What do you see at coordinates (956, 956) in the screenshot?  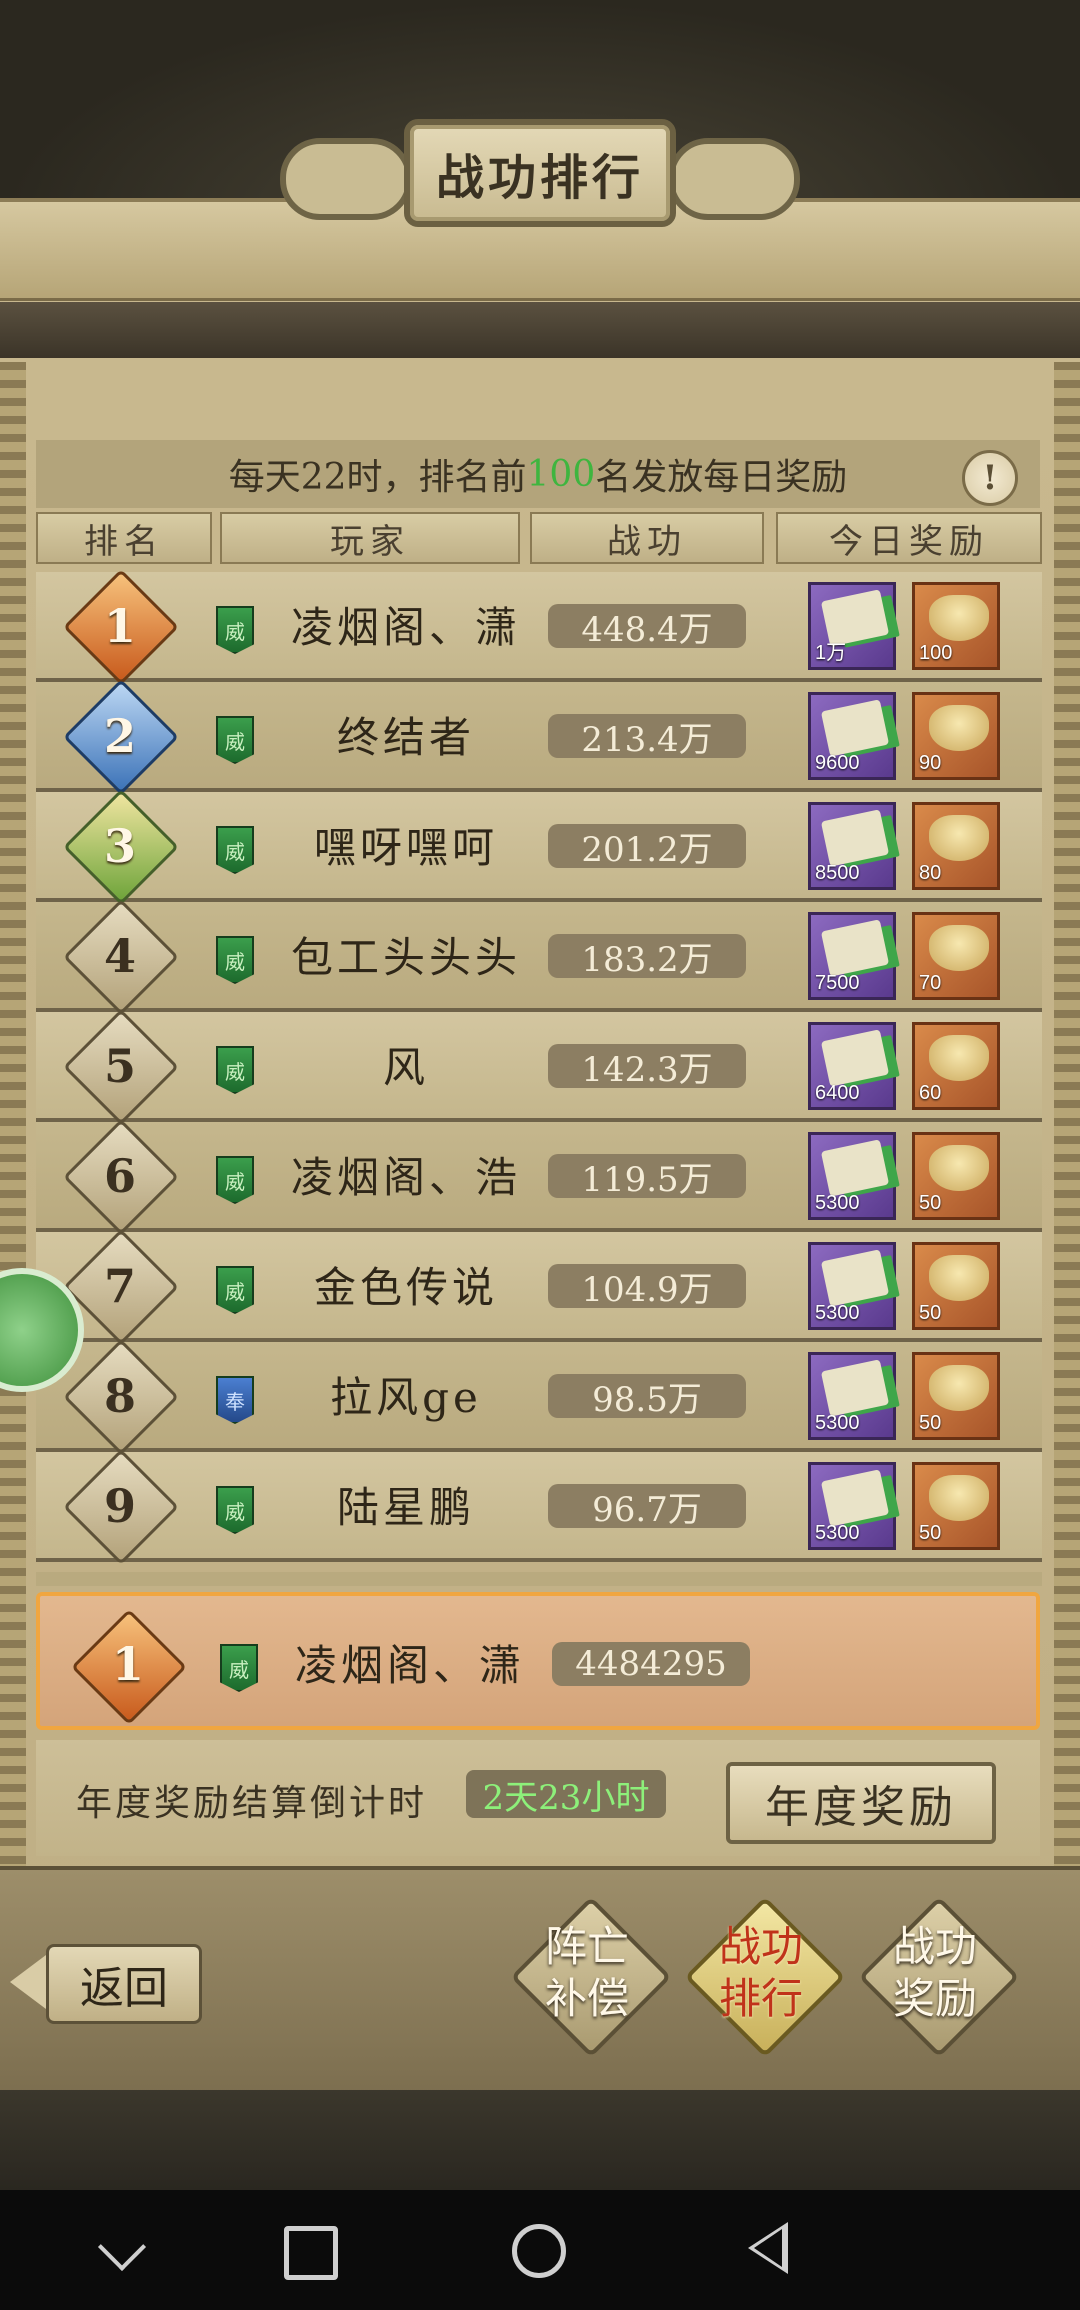 I see `reward-ingot-icon: 70` at bounding box center [956, 956].